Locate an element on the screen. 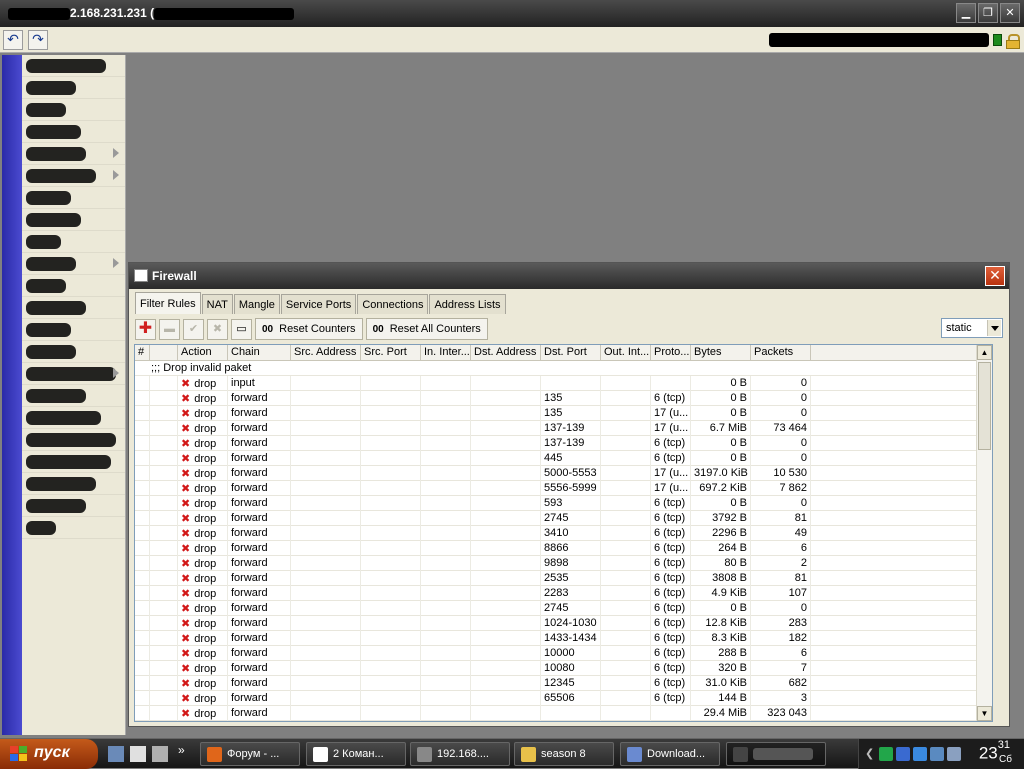 Image resolution: width=1024 pixels, height=769 pixels. table-row: ✖ drop forward 9898 6 (tcp) 80 B2 is located at coordinates (563, 563).